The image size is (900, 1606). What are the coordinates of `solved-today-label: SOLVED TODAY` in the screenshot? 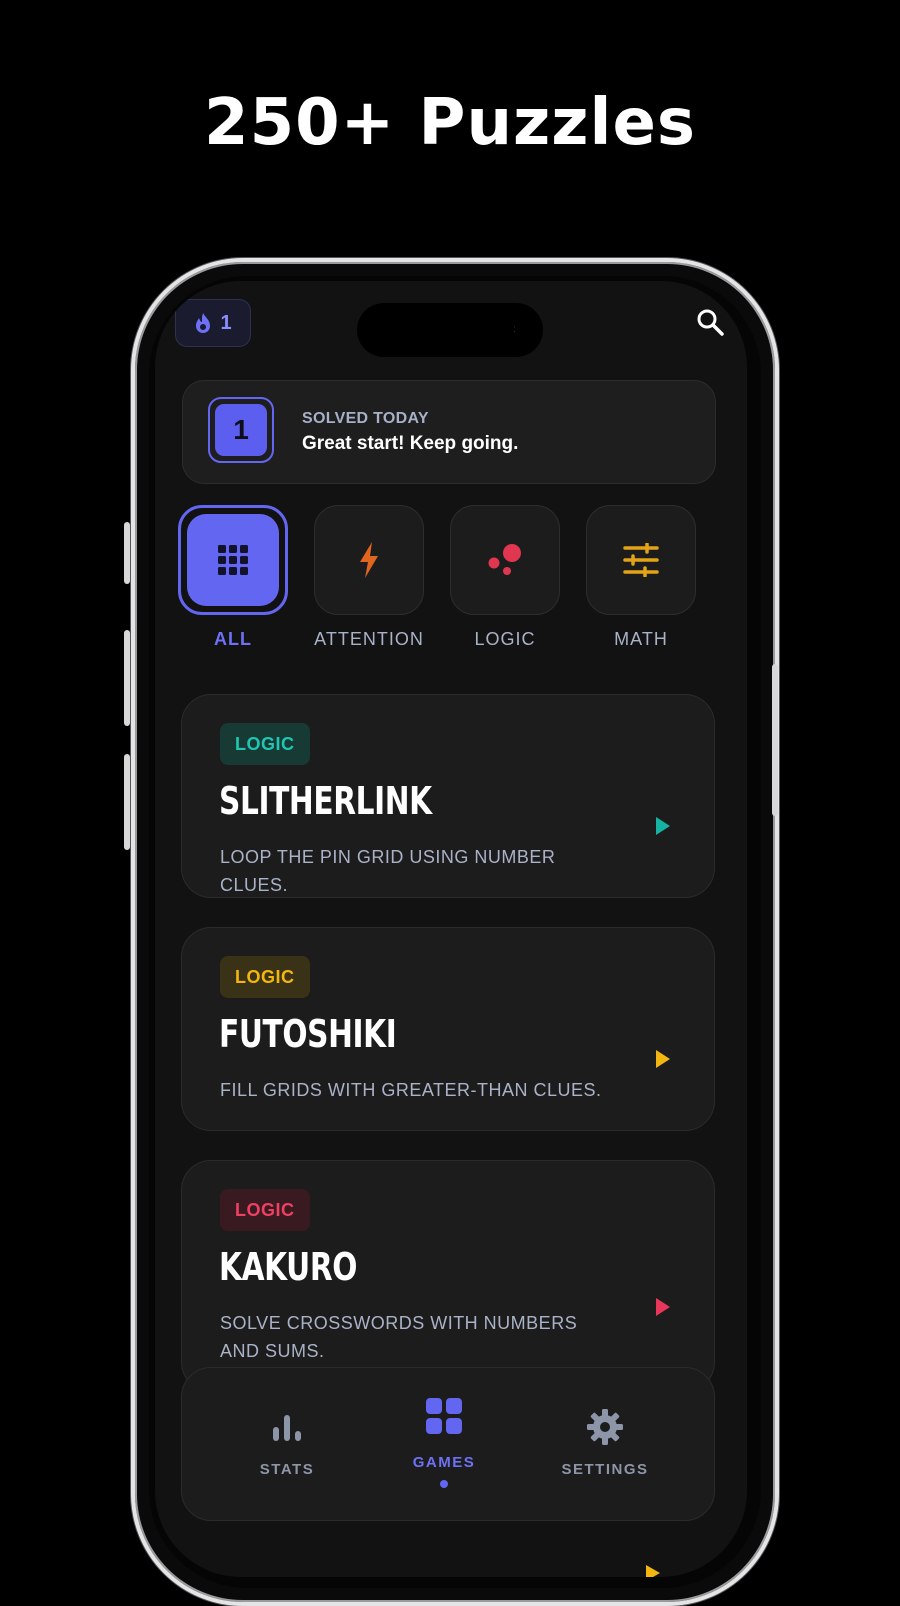 It's located at (365, 418).